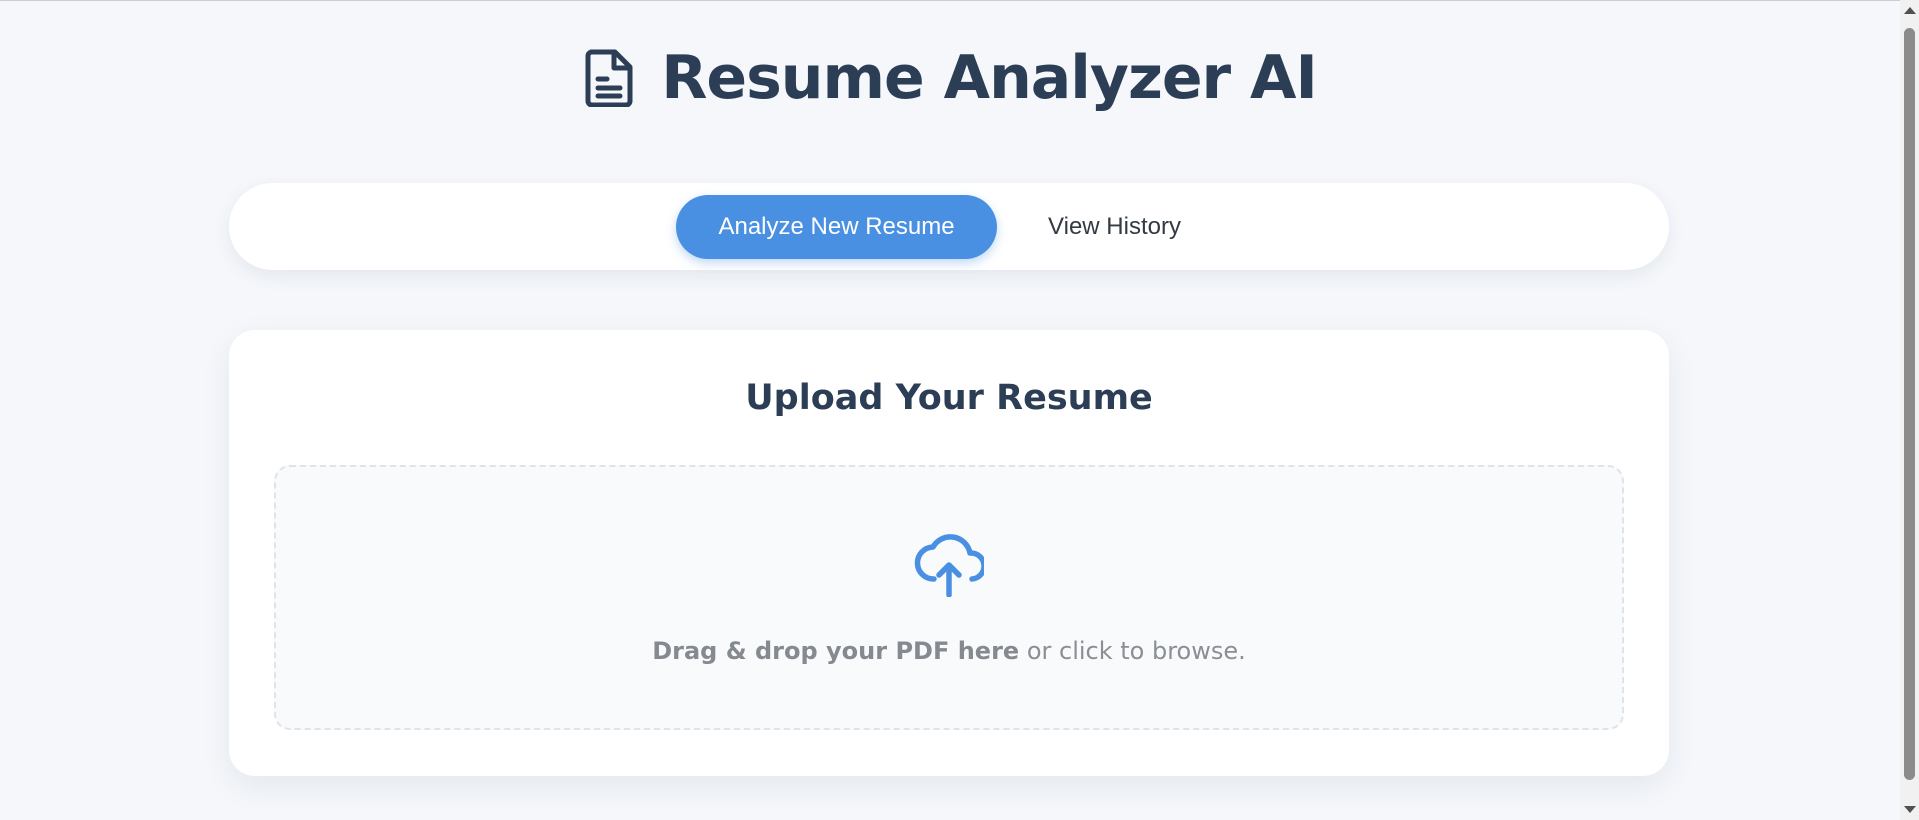 This screenshot has height=820, width=1919. I want to click on vertical-scrollbar, so click(1909, 410).